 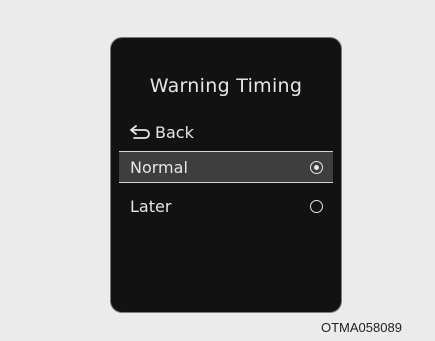 I want to click on image-code-caption: OTMA058089, so click(x=361, y=327).